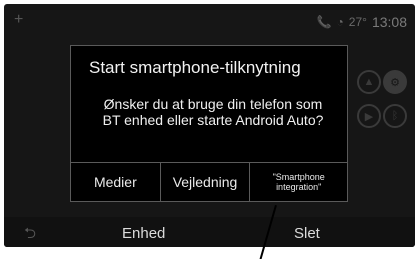 The height and width of the screenshot is (259, 419). Describe the element at coordinates (30, 235) in the screenshot. I see `back-icon: ⮌` at that location.